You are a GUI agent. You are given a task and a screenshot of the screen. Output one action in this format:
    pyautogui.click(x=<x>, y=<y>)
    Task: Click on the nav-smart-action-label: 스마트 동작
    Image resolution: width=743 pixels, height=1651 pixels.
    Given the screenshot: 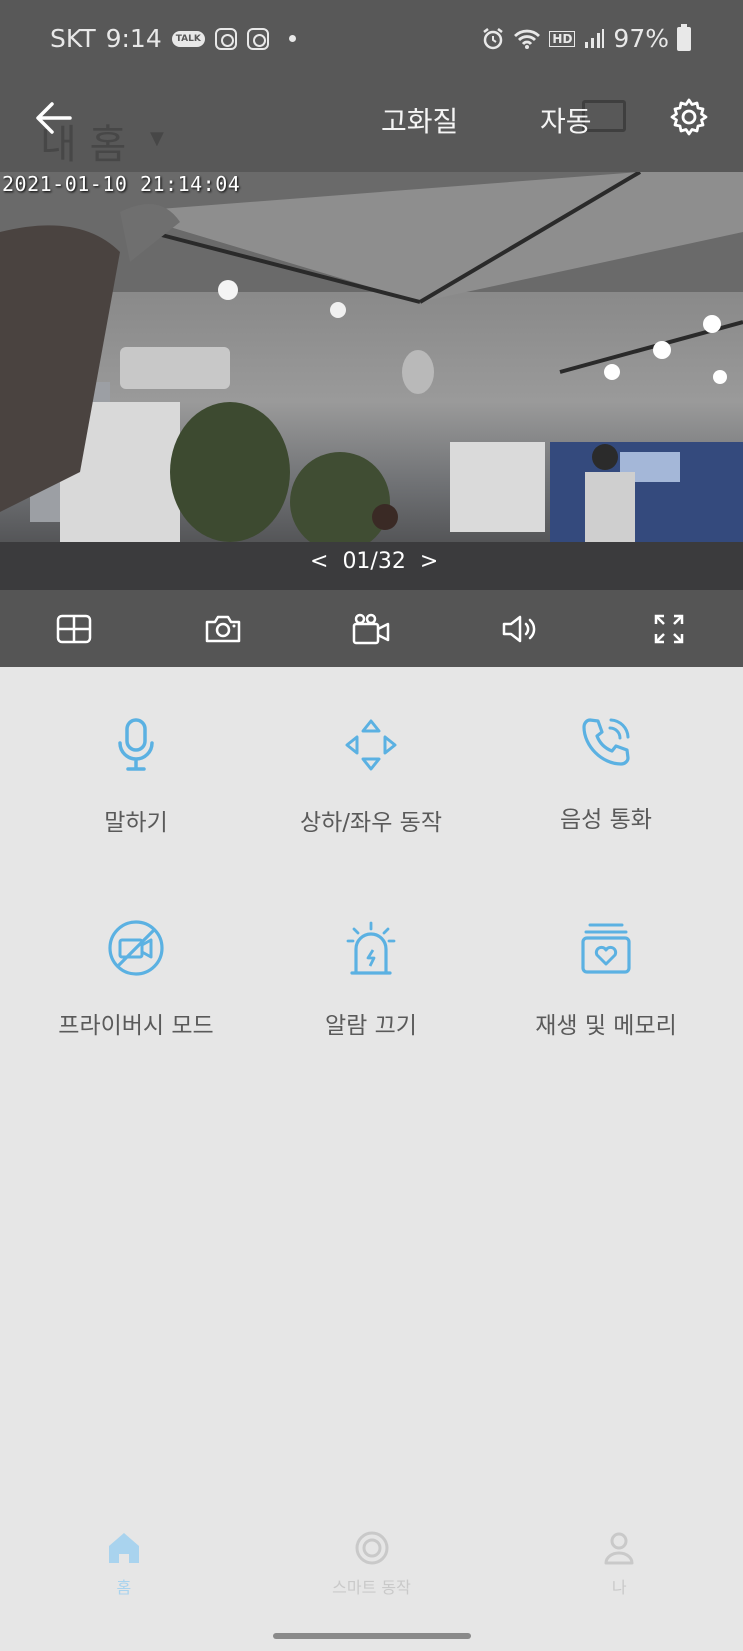 What is the action you would take?
    pyautogui.click(x=371, y=1587)
    